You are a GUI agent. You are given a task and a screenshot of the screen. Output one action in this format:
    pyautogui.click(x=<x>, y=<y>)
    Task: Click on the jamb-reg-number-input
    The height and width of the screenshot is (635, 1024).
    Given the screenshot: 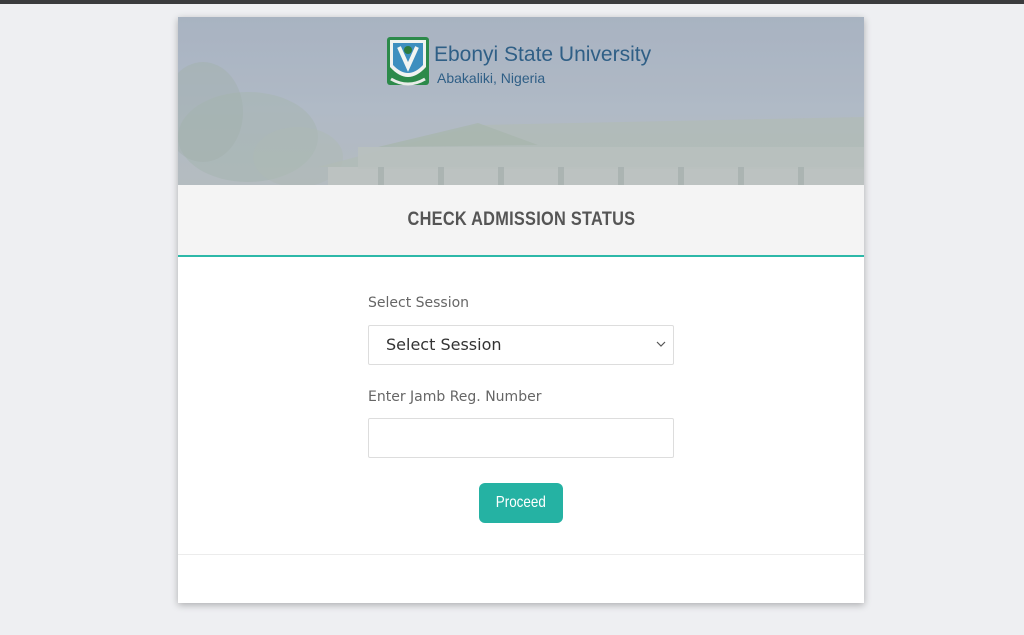 What is the action you would take?
    pyautogui.click(x=521, y=438)
    